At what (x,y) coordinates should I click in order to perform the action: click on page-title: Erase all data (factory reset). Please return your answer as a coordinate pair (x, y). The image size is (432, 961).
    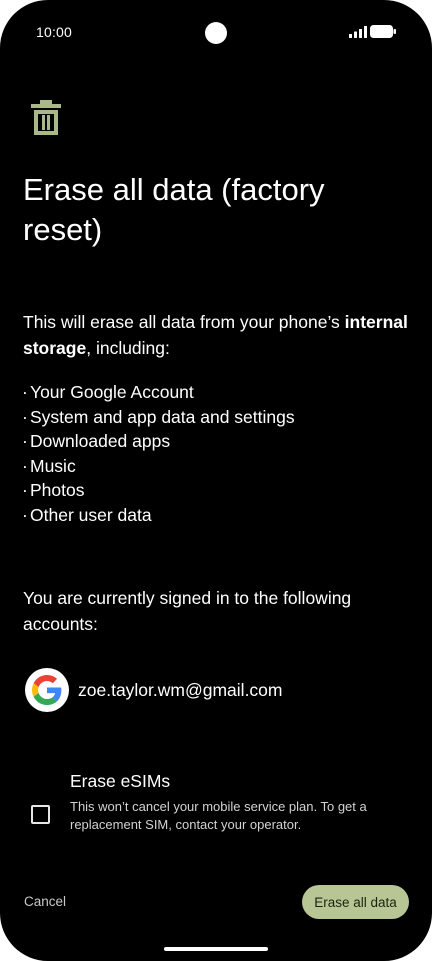
    Looking at the image, I should click on (174, 209).